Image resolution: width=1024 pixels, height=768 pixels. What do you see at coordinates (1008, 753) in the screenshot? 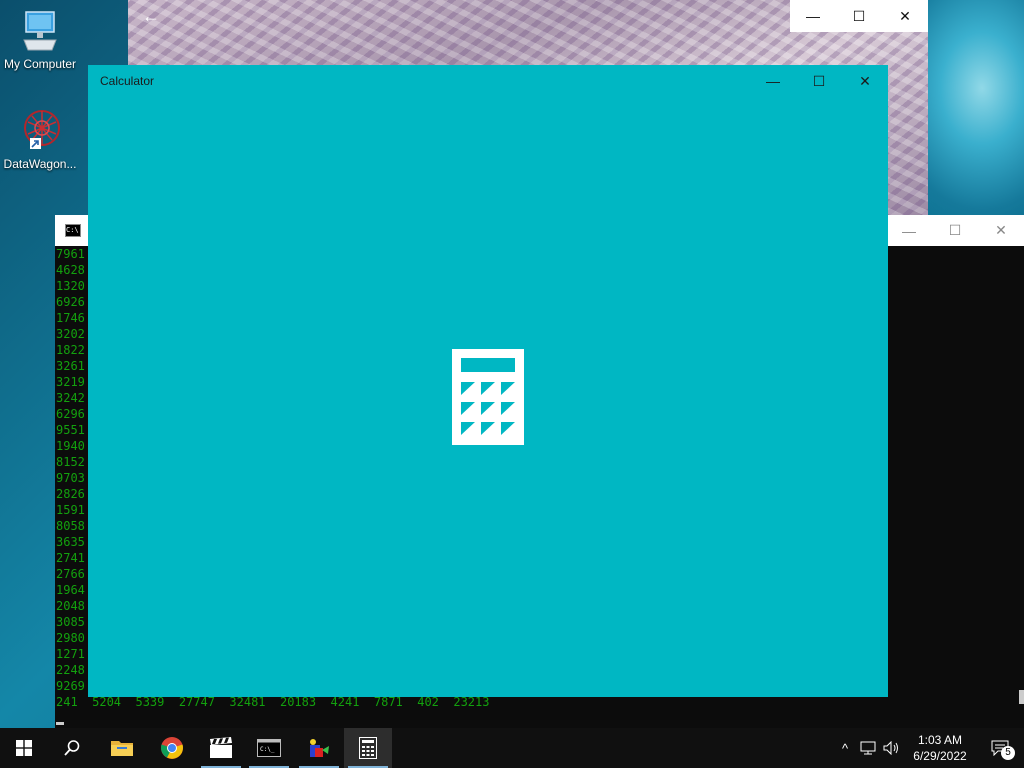
I see `notification-count-badge: 5` at bounding box center [1008, 753].